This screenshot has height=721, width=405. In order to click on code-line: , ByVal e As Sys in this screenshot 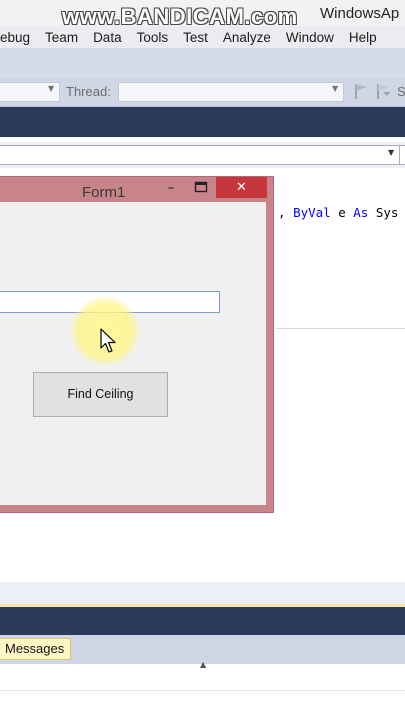, I will do `click(338, 212)`.